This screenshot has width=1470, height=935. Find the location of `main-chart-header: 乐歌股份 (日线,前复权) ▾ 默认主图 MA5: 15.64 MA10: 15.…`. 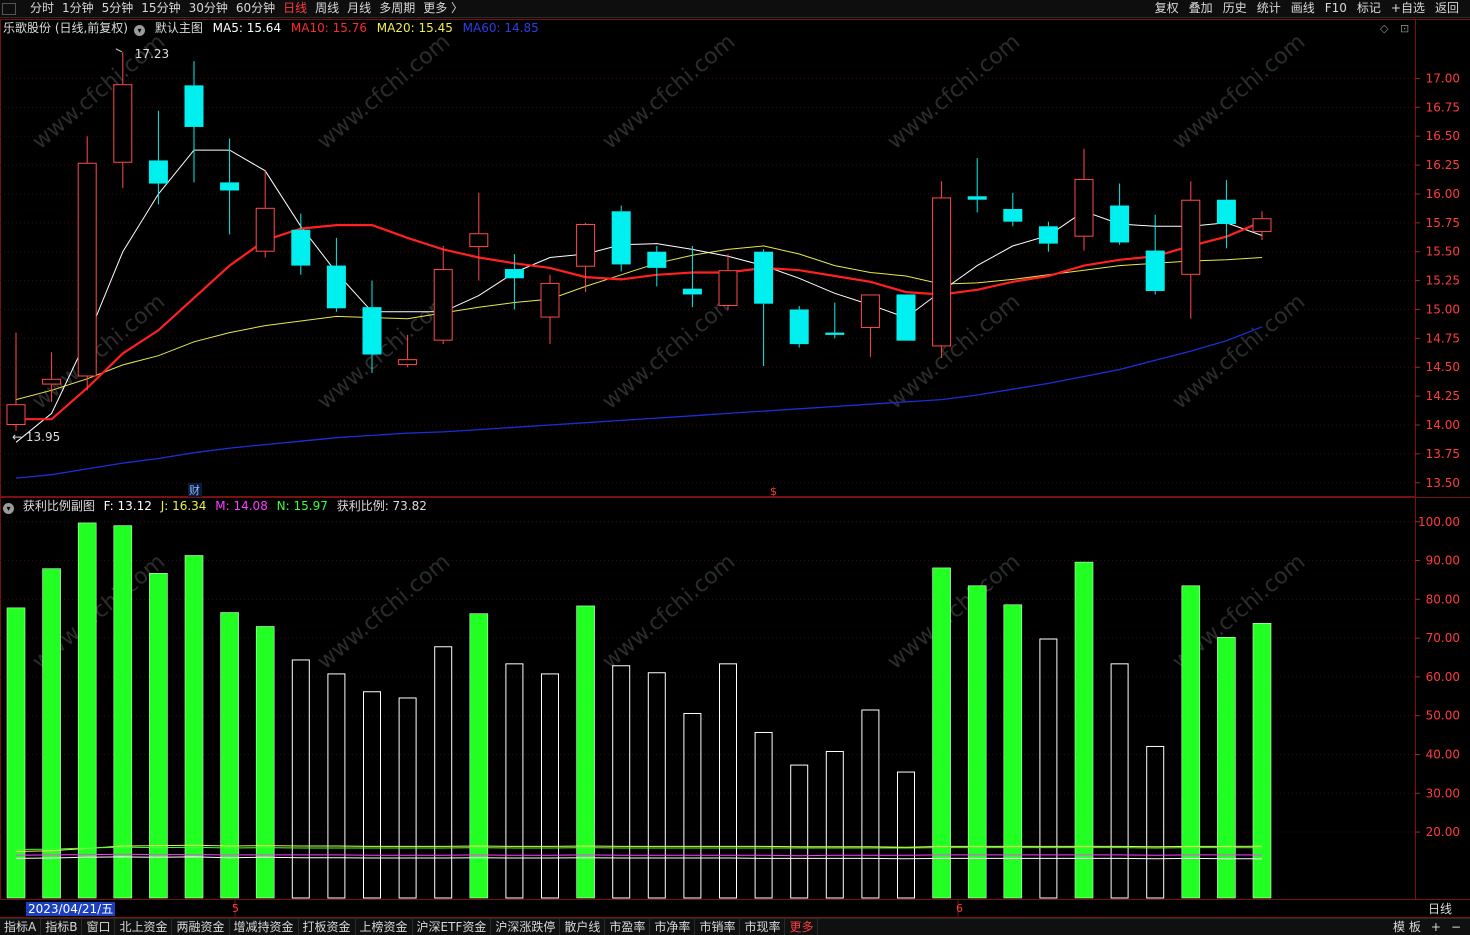

main-chart-header: 乐歌股份 (日线,前复权) ▾ 默认主图 MA5: 15.64 MA10: 15.… is located at coordinates (274, 28).